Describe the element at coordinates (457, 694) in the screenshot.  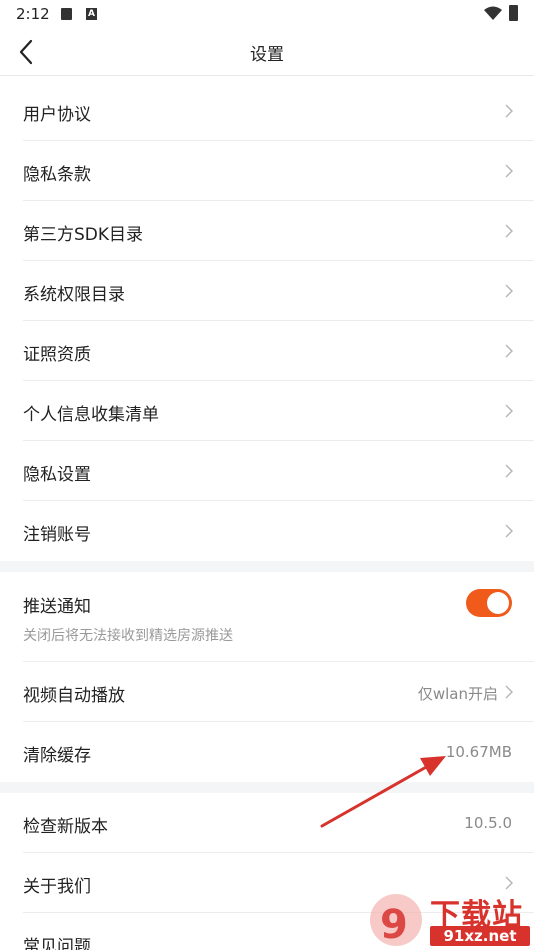
I see `video-value: 仅wlan开启` at that location.